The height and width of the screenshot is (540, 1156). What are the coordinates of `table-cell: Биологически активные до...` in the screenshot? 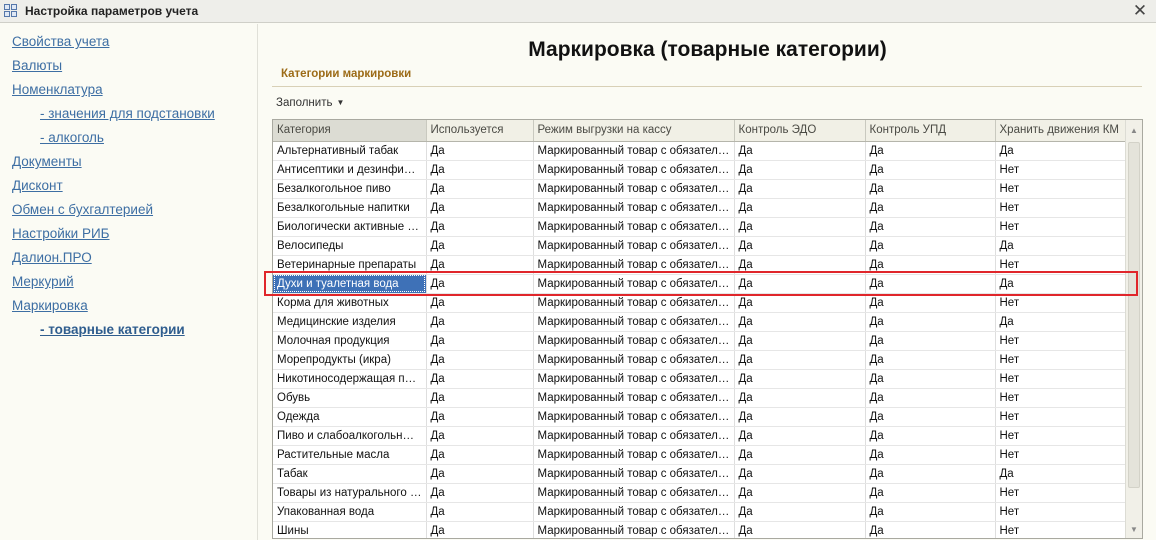 It's located at (350, 227).